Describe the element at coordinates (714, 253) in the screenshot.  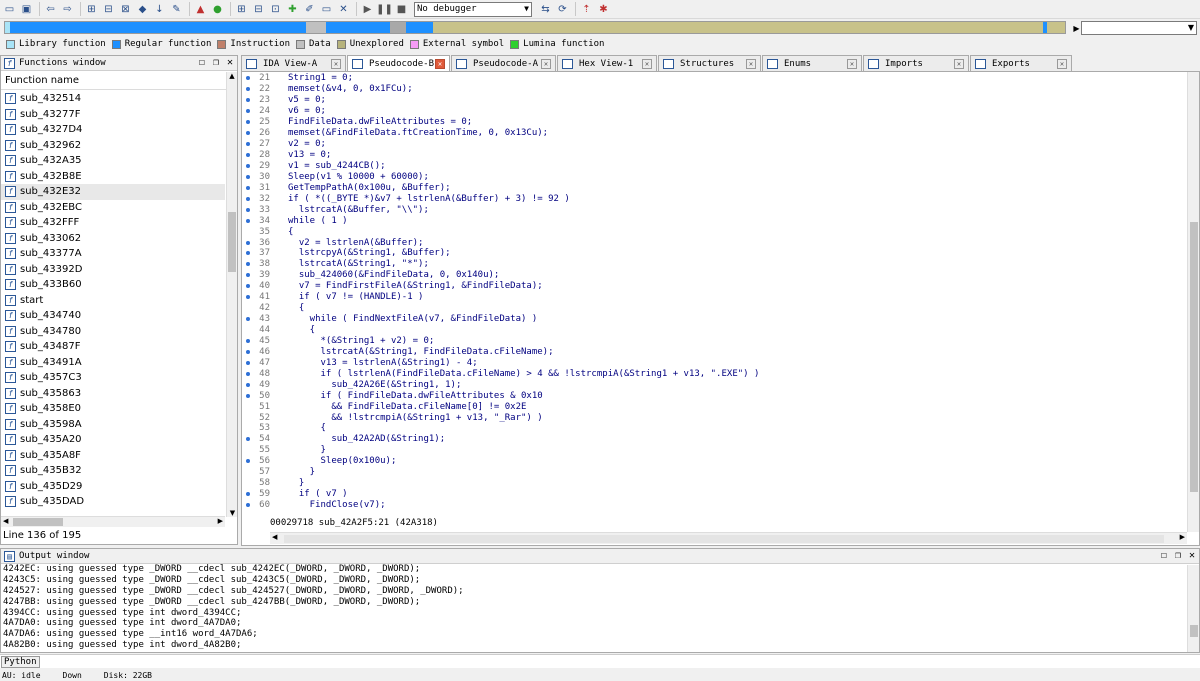
I see `code-line: 37 lstrcpyA(&String1, &Buffer);` at that location.